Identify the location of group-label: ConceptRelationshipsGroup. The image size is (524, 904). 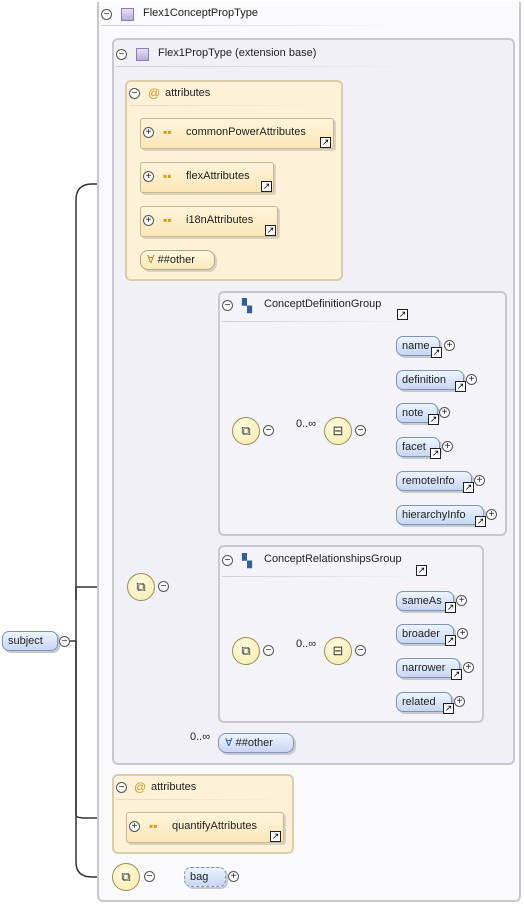
(333, 559).